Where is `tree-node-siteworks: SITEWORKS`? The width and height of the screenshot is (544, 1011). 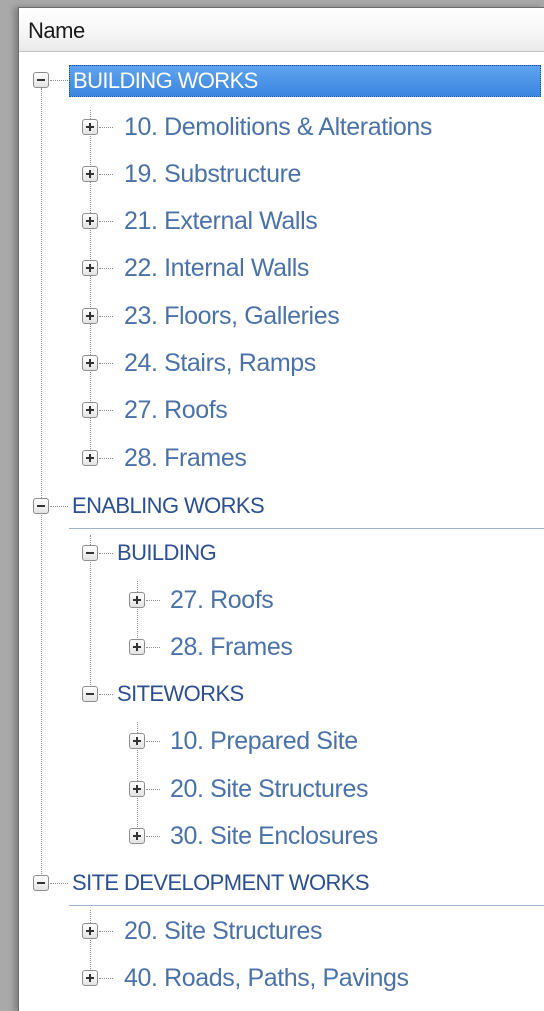 tree-node-siteworks: SITEWORKS is located at coordinates (281, 694).